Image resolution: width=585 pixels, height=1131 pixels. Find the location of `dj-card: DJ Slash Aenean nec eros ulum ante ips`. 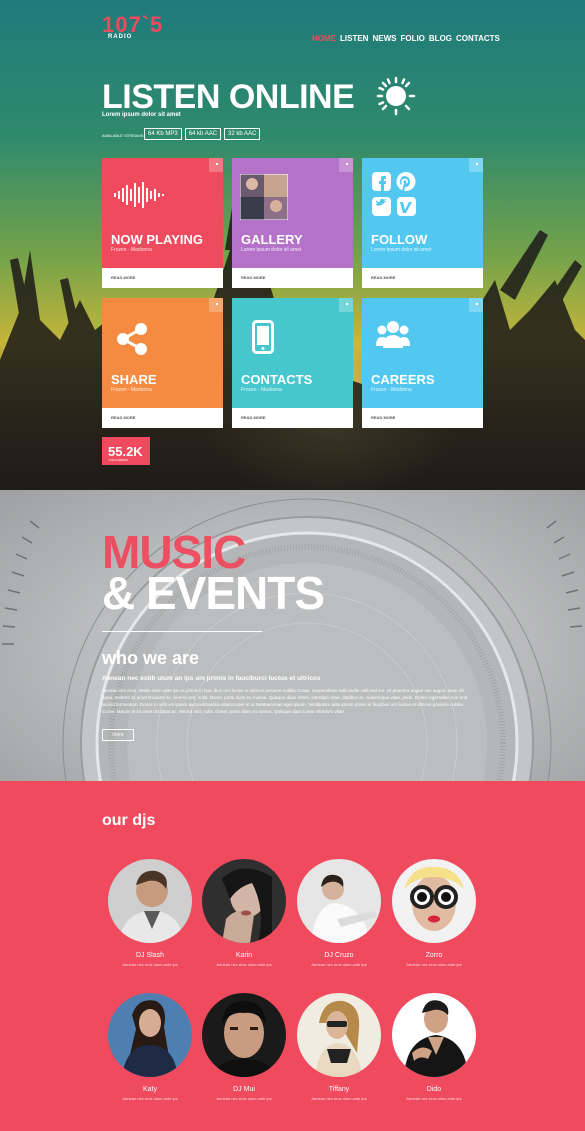

dj-card: DJ Slash Aenean nec eros ulum ante ips is located at coordinates (150, 913).